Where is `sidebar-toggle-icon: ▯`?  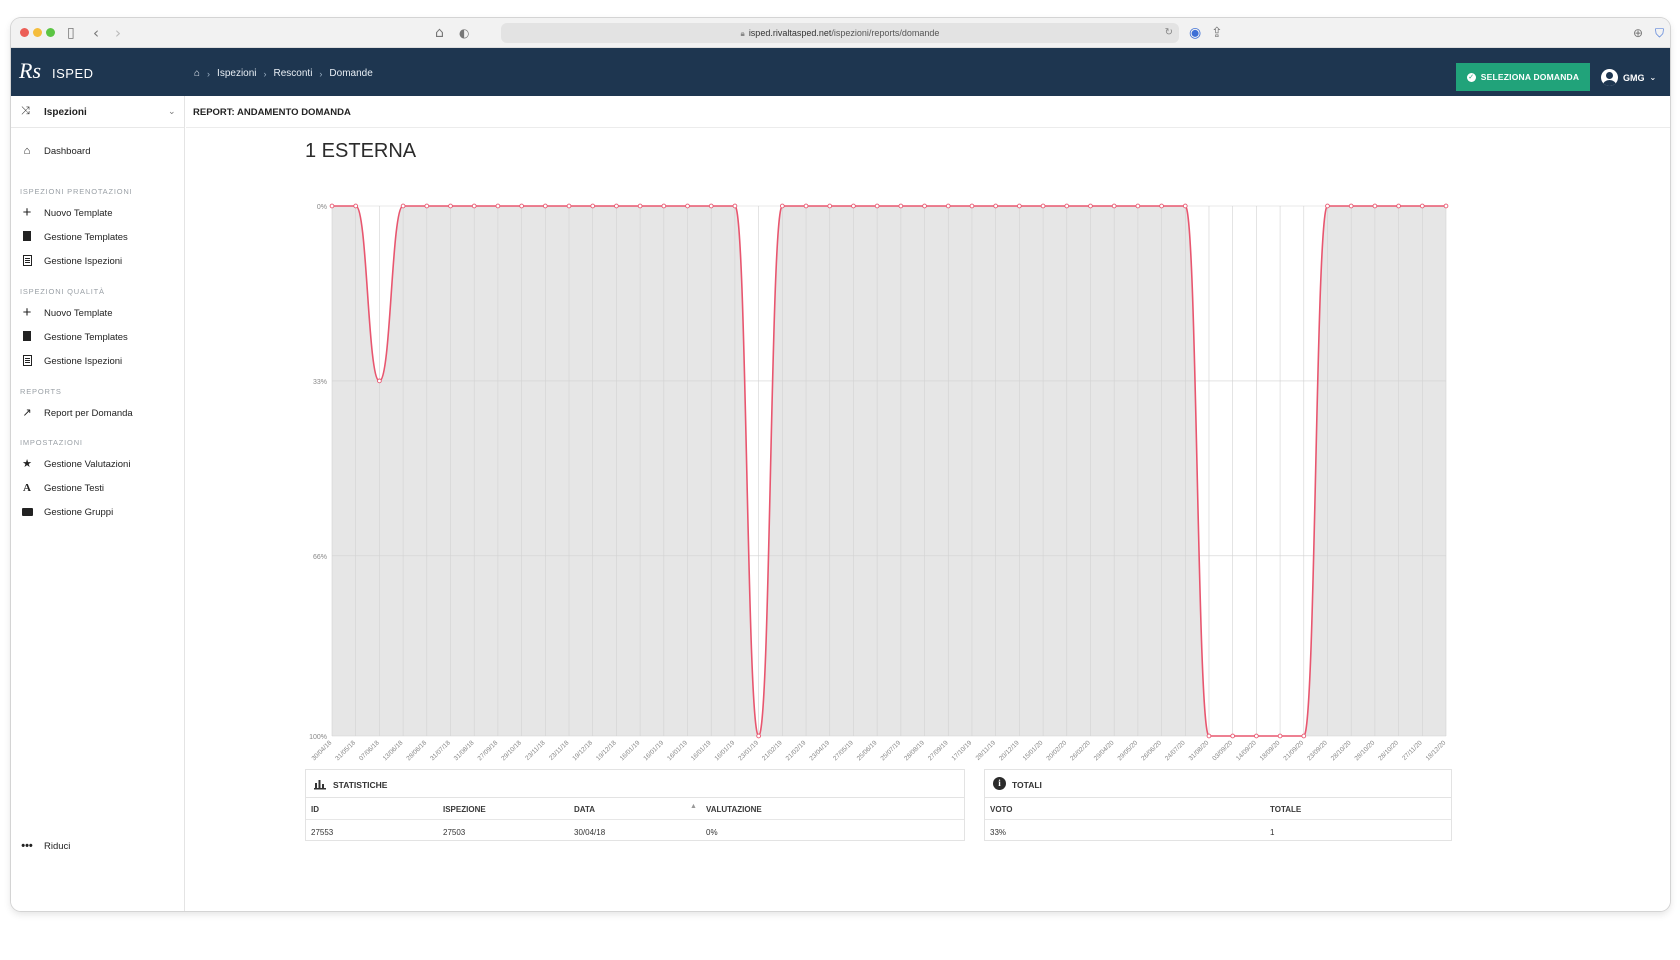 sidebar-toggle-icon: ▯ is located at coordinates (71, 33).